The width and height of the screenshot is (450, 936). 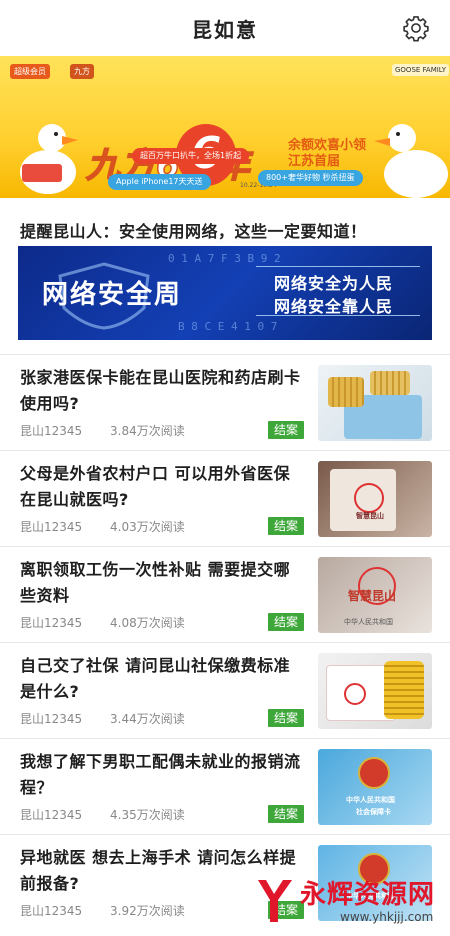 I want to click on site-watermark: 永辉资源网 www.yhkjjj.com, so click(x=352, y=902).